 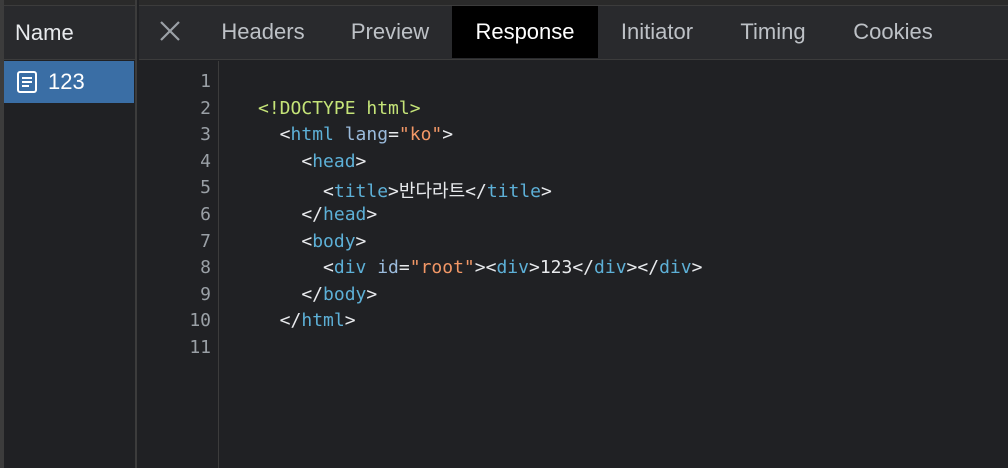 What do you see at coordinates (205, 135) in the screenshot?
I see `line-number: 3` at bounding box center [205, 135].